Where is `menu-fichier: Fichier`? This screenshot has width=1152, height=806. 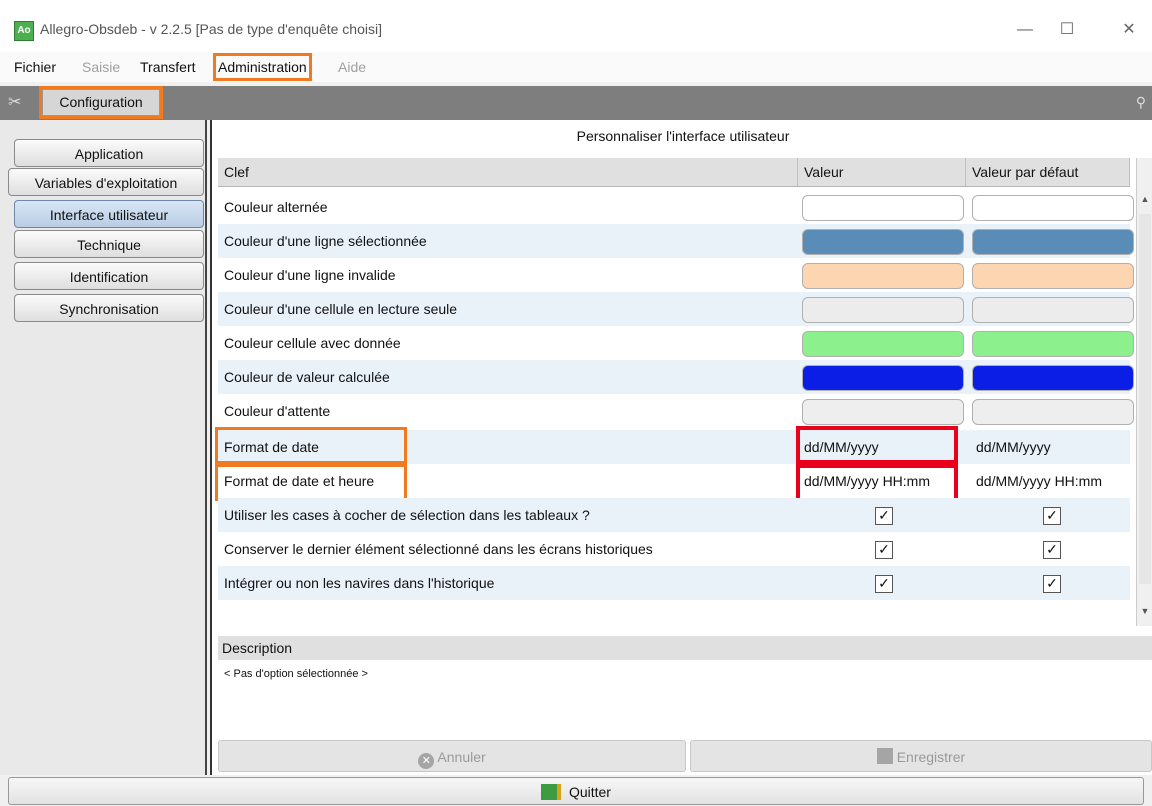
menu-fichier: Fichier is located at coordinates (35, 67).